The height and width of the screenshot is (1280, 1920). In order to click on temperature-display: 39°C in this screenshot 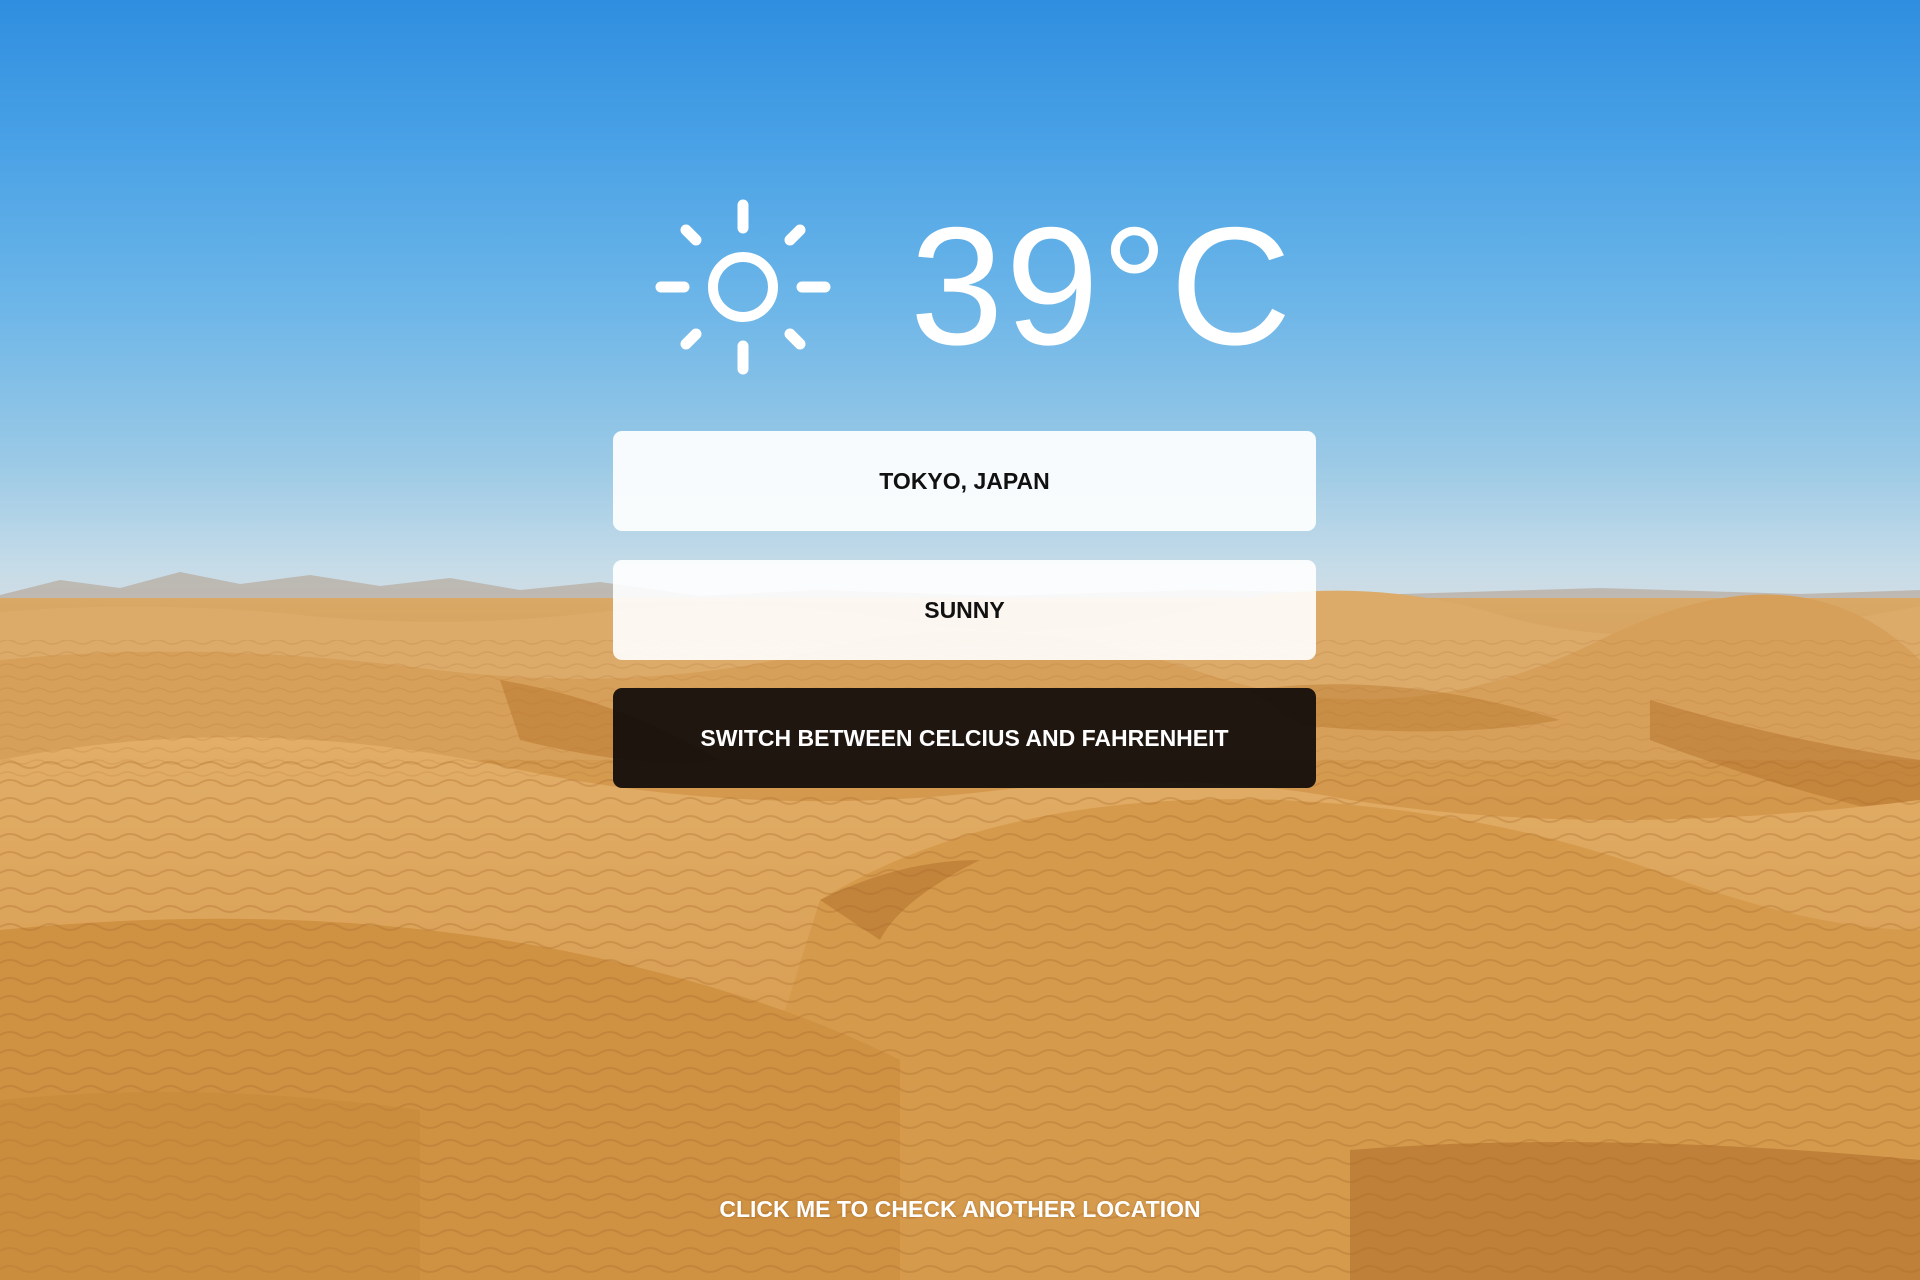, I will do `click(1102, 286)`.